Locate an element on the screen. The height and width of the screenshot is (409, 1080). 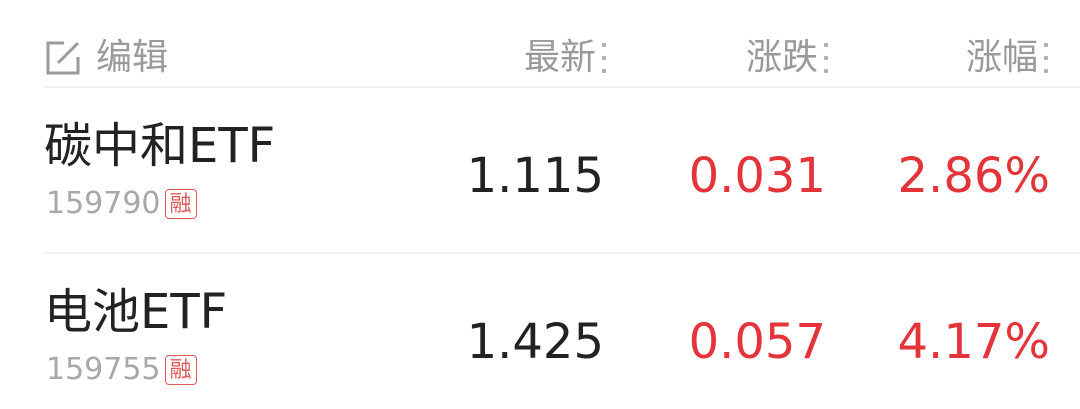
fund-code: 159790 is located at coordinates (103, 203).